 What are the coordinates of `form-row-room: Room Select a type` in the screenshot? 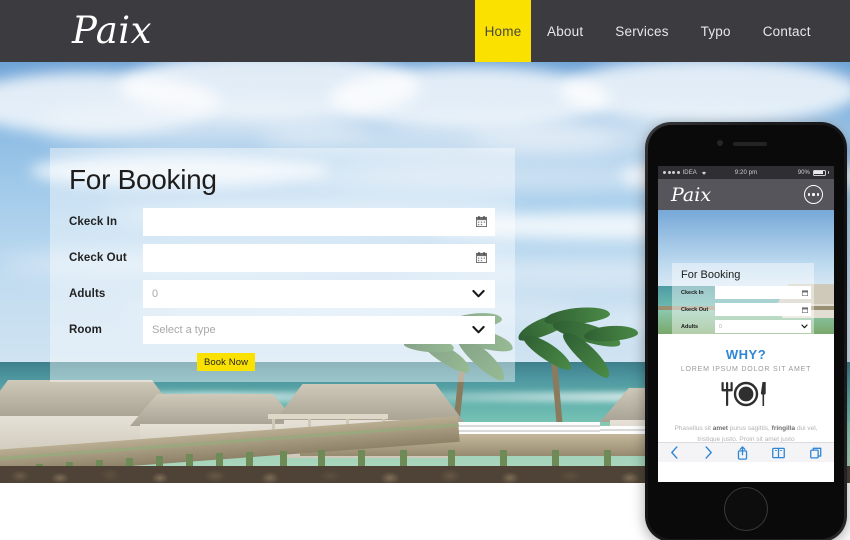 It's located at (282, 330).